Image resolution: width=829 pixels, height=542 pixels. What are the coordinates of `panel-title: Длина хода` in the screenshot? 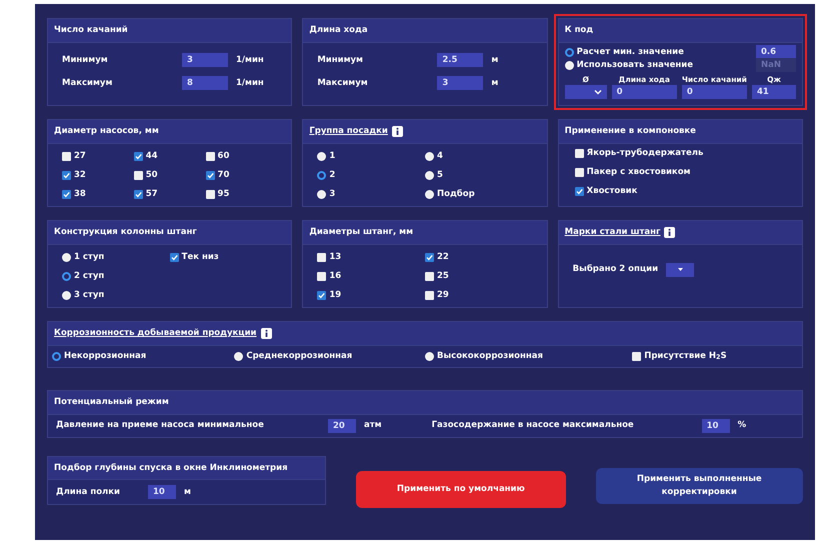 It's located at (338, 30).